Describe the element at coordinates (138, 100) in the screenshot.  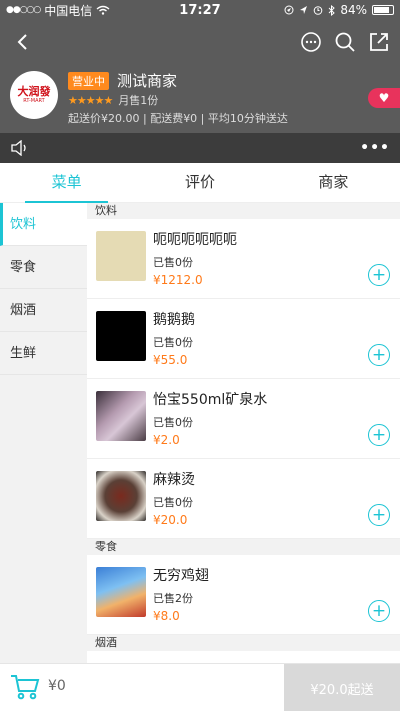
I see `monthly-sales: 月售1份` at that location.